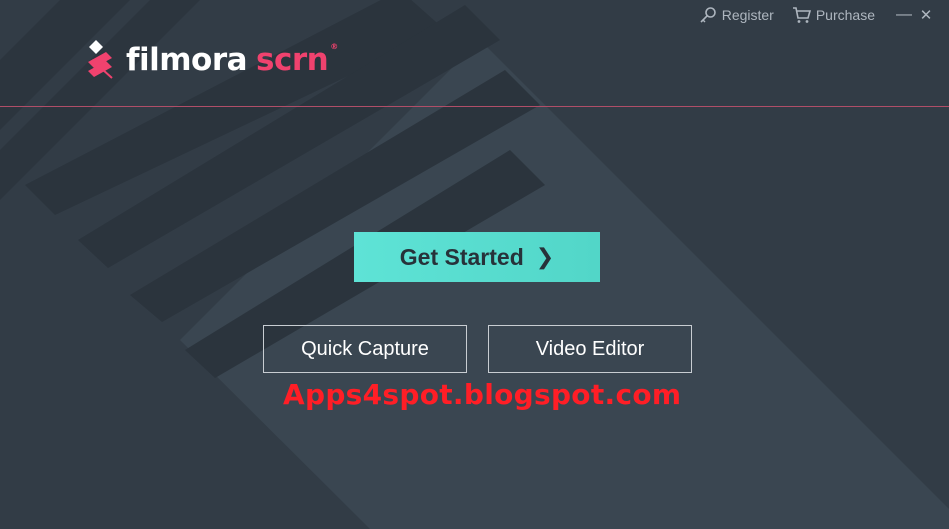 The width and height of the screenshot is (949, 529). Describe the element at coordinates (926, 15) in the screenshot. I see `close-button: ✕` at that location.